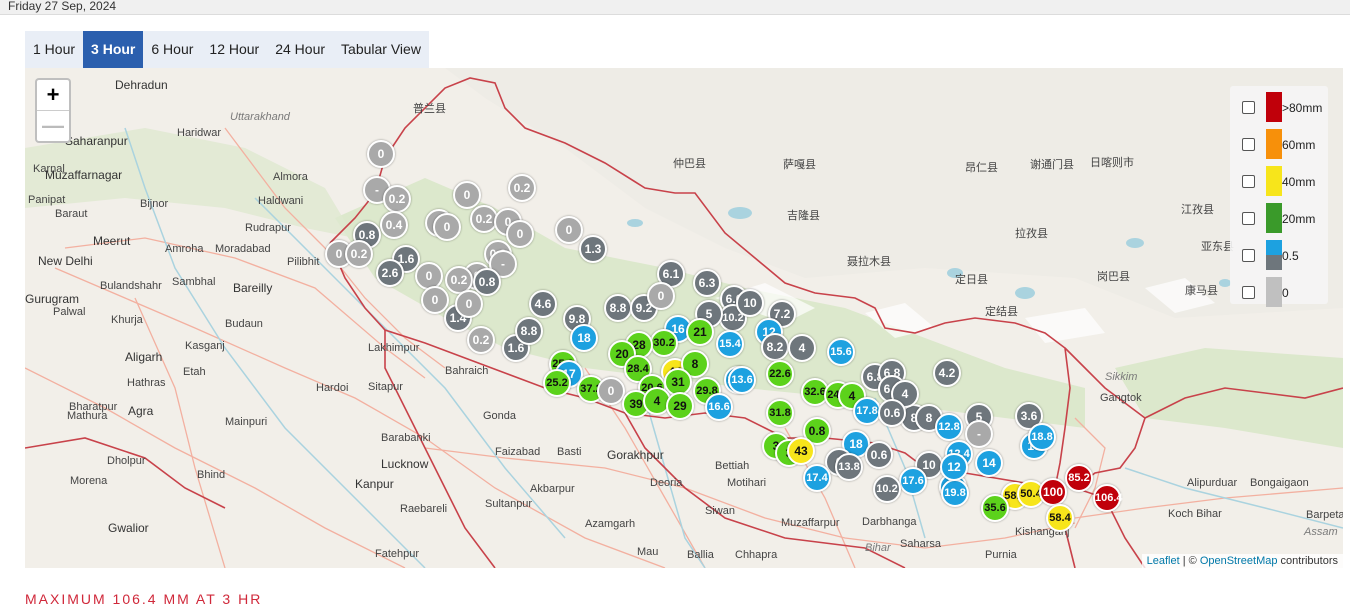 Image resolution: width=1350 pixels, height=612 pixels. What do you see at coordinates (205, 346) in the screenshot?
I see `place-label: Kasganj` at bounding box center [205, 346].